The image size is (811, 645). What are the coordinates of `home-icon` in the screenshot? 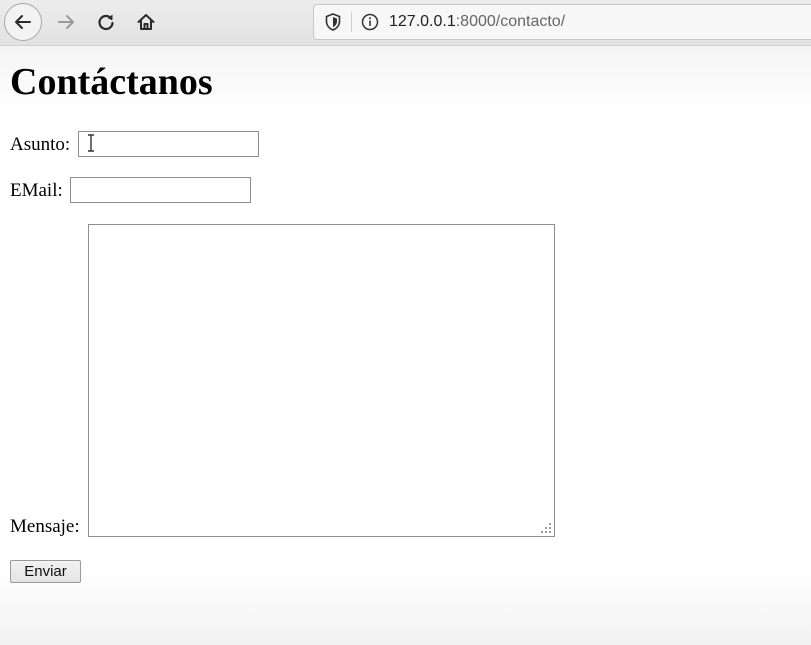 It's located at (146, 22).